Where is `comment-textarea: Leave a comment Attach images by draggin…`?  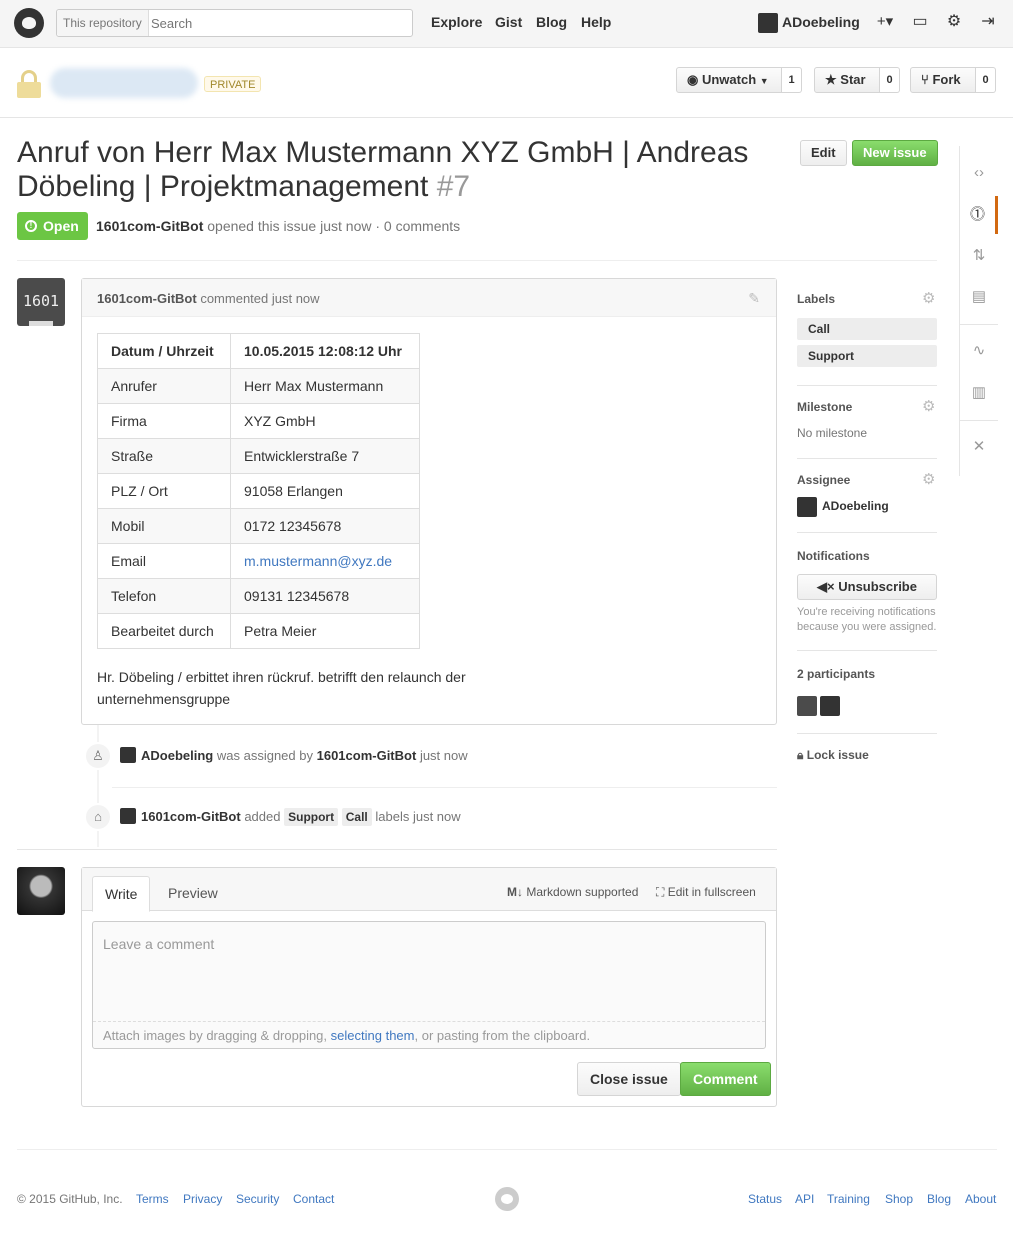 comment-textarea: Leave a comment Attach images by draggin… is located at coordinates (429, 985).